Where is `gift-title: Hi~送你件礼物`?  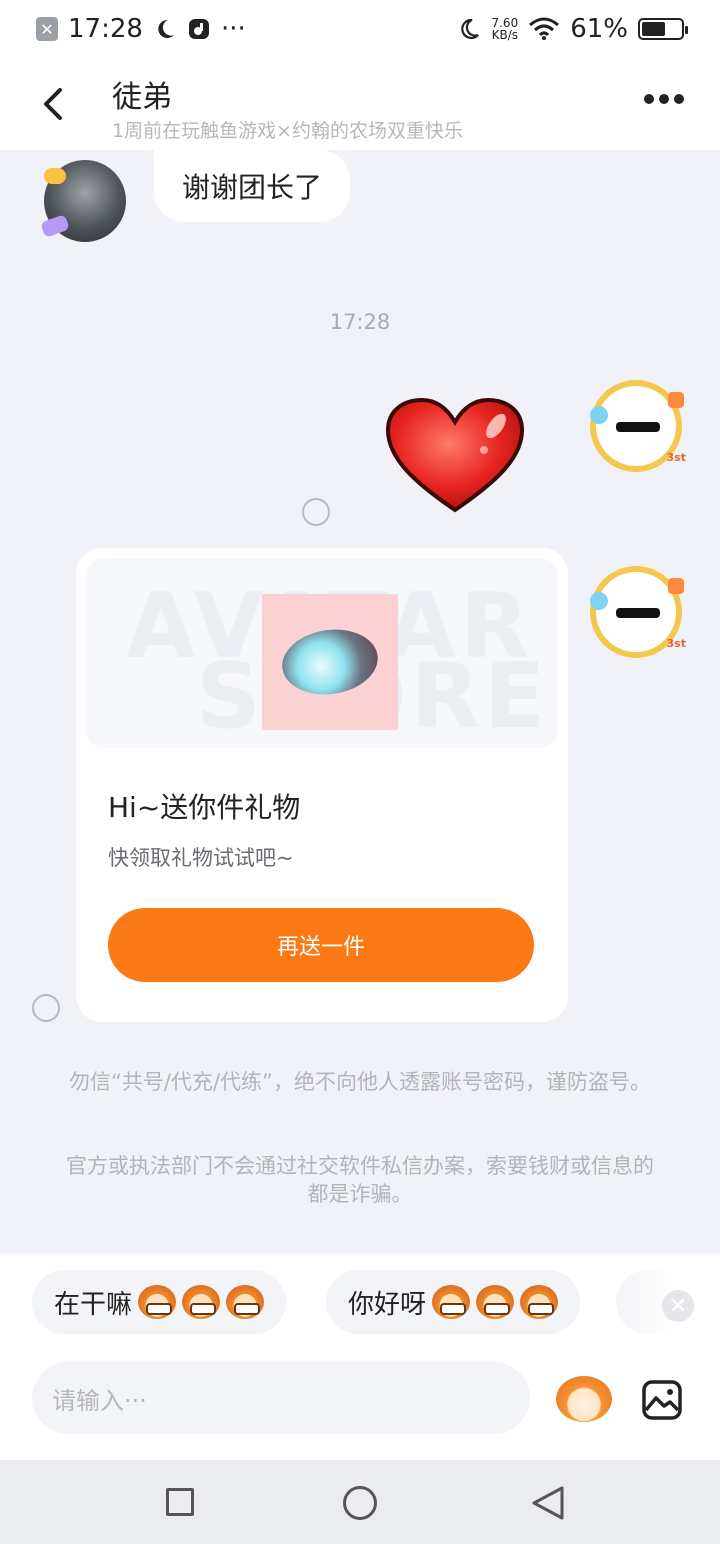
gift-title: Hi~送你件礼物 is located at coordinates (204, 807).